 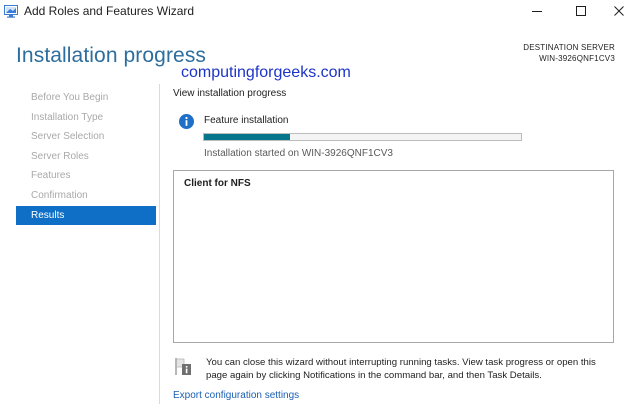 What do you see at coordinates (246, 120) in the screenshot?
I see `feature-installation-label: Feature installation` at bounding box center [246, 120].